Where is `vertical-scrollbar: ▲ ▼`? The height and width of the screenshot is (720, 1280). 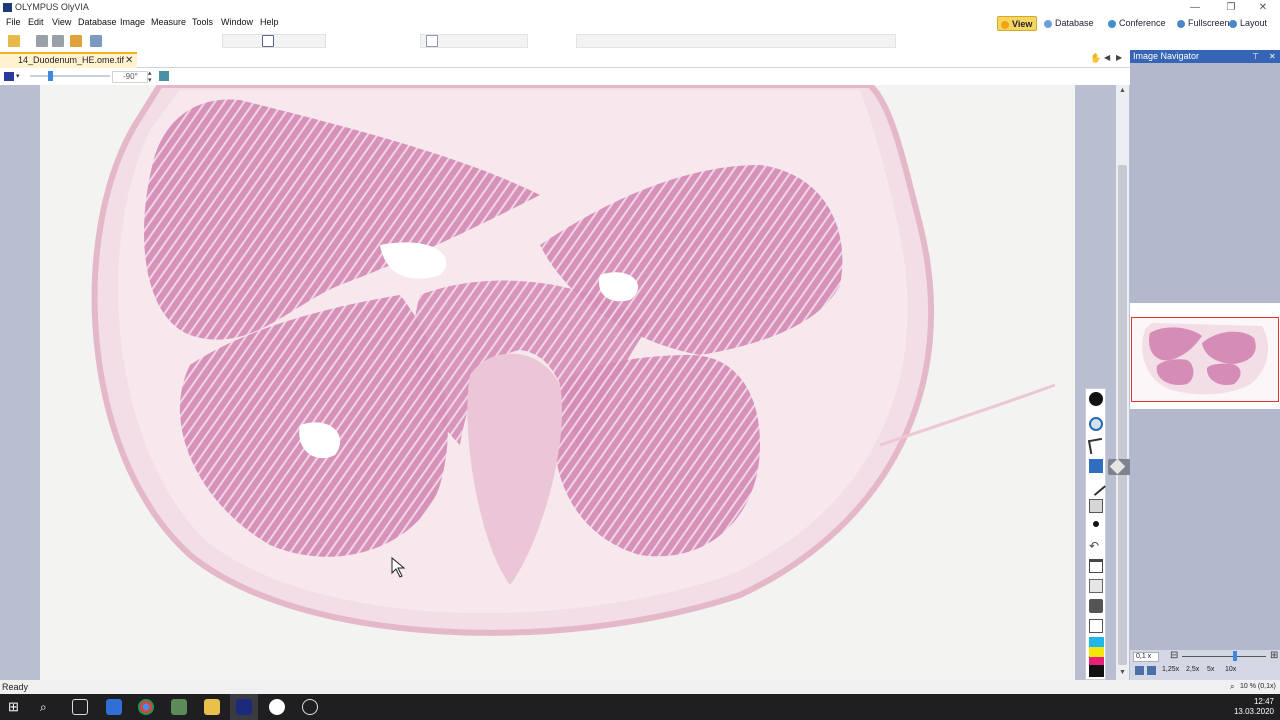 vertical-scrollbar: ▲ ▼ is located at coordinates (1122, 382).